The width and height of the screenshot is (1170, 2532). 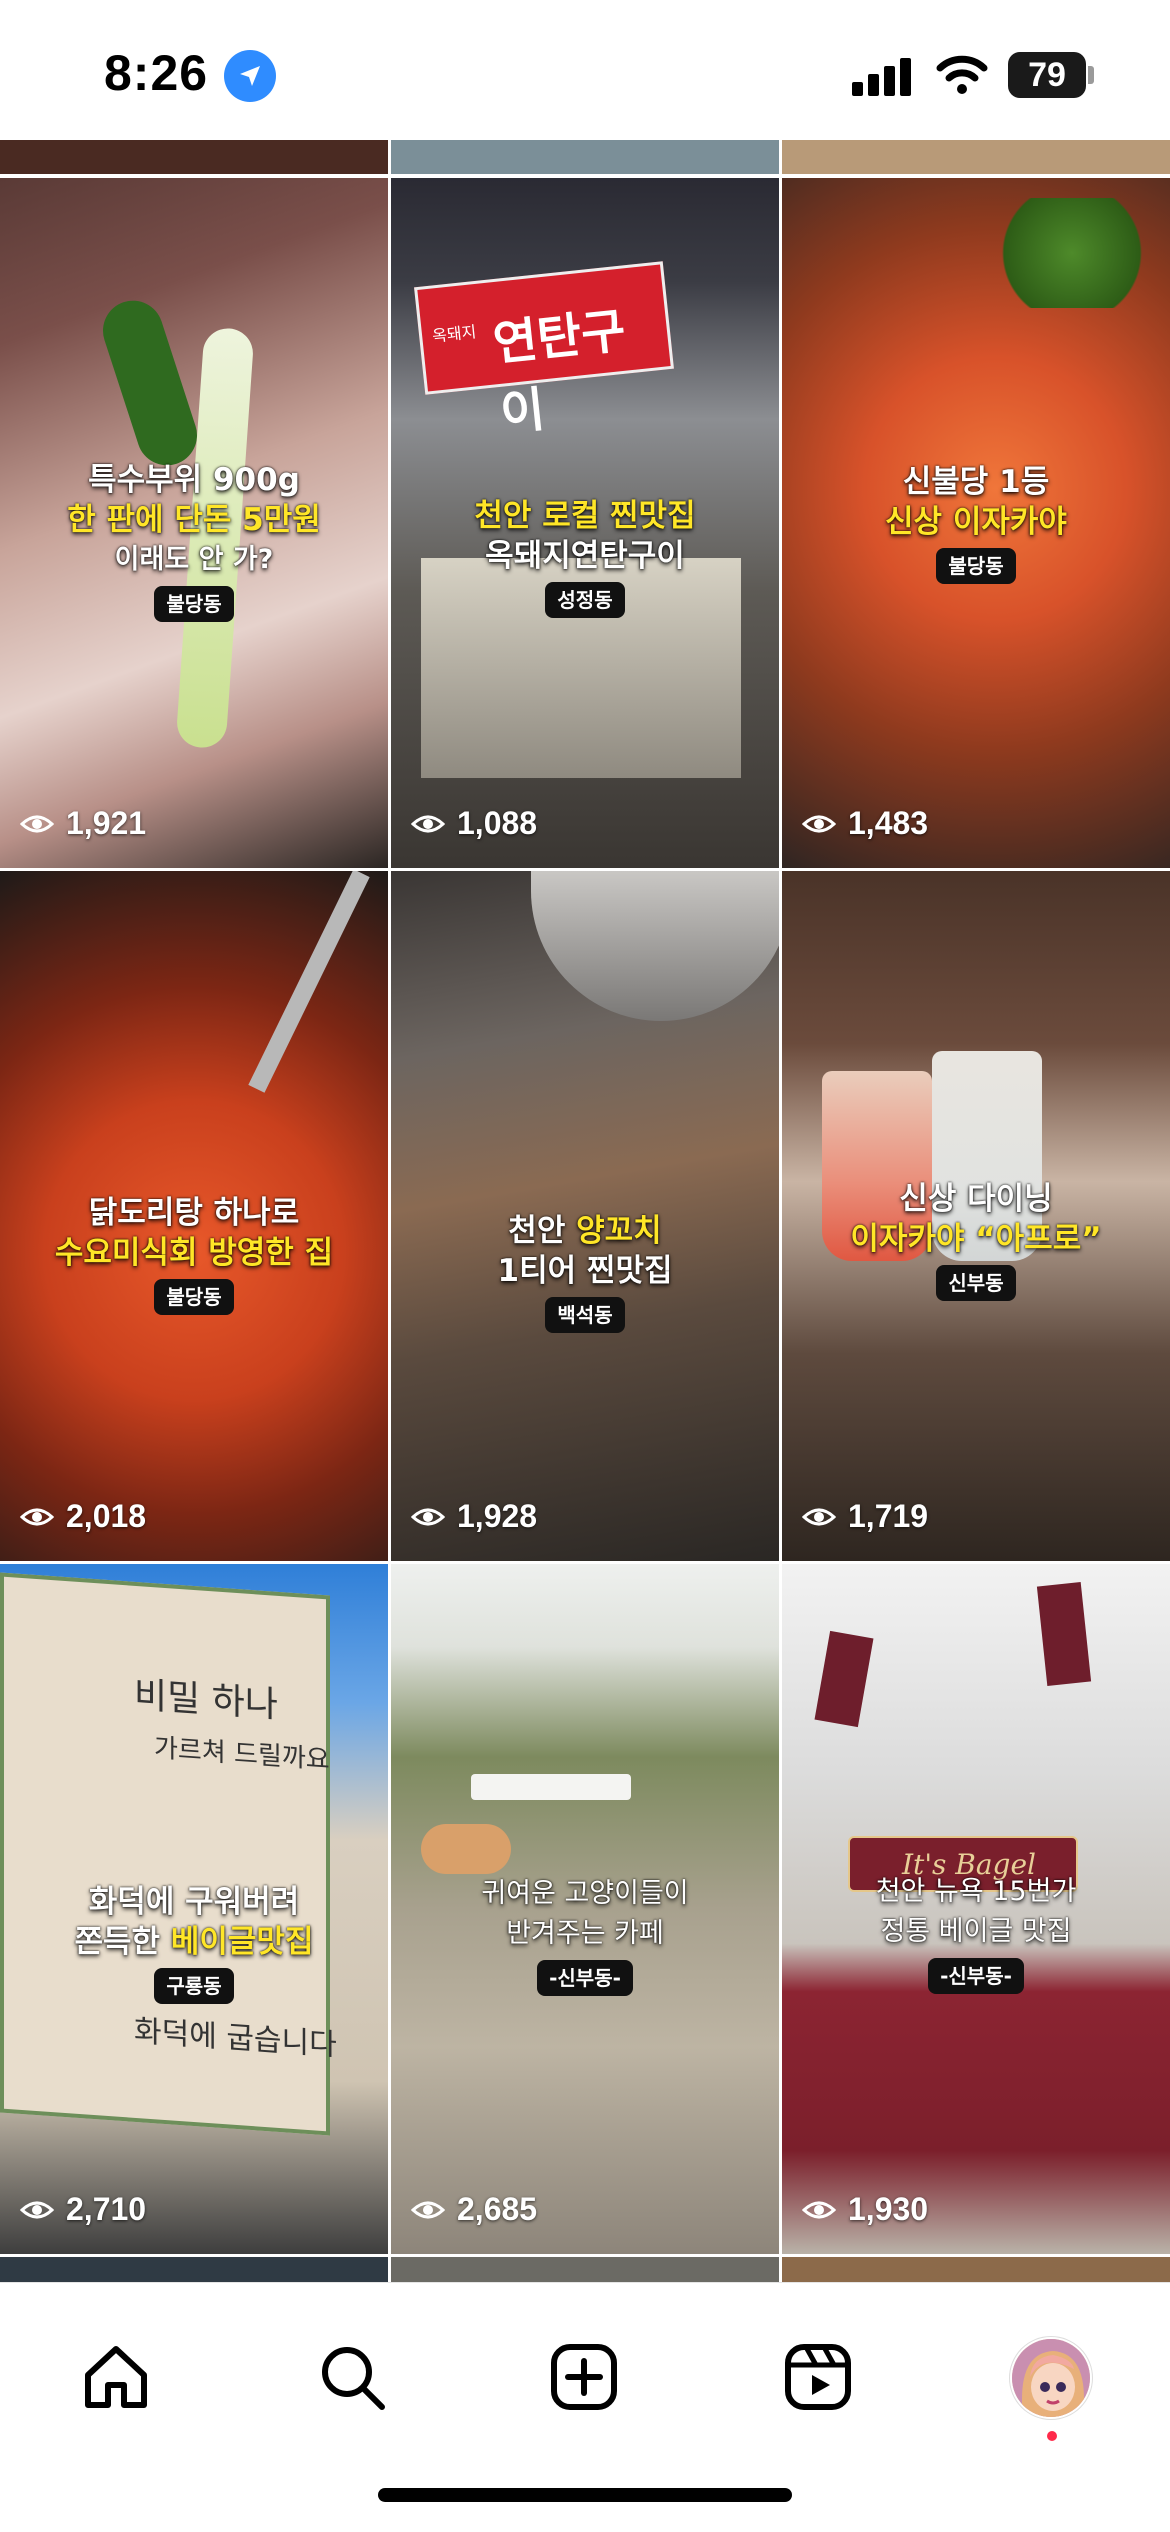 I want to click on view-count: 1,921, so click(x=83, y=823).